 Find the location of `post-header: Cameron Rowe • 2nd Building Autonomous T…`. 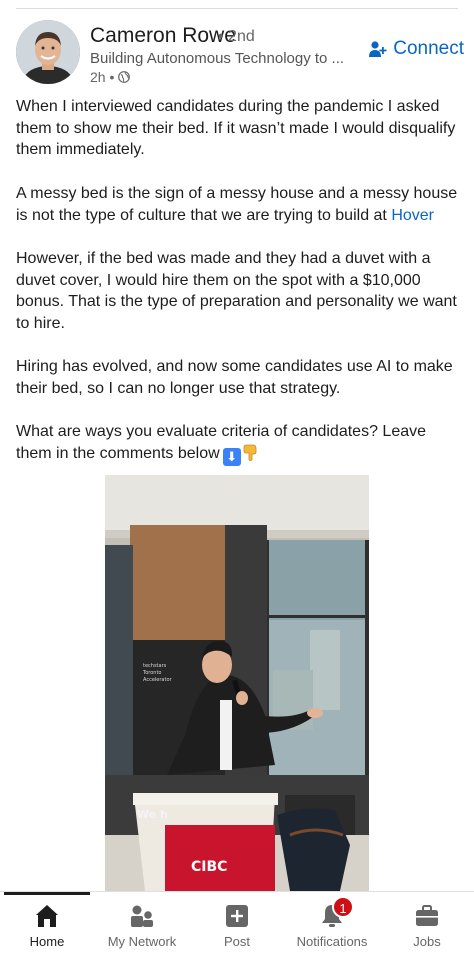

post-header: Cameron Rowe • 2nd Building Autonomous T… is located at coordinates (242, 53).